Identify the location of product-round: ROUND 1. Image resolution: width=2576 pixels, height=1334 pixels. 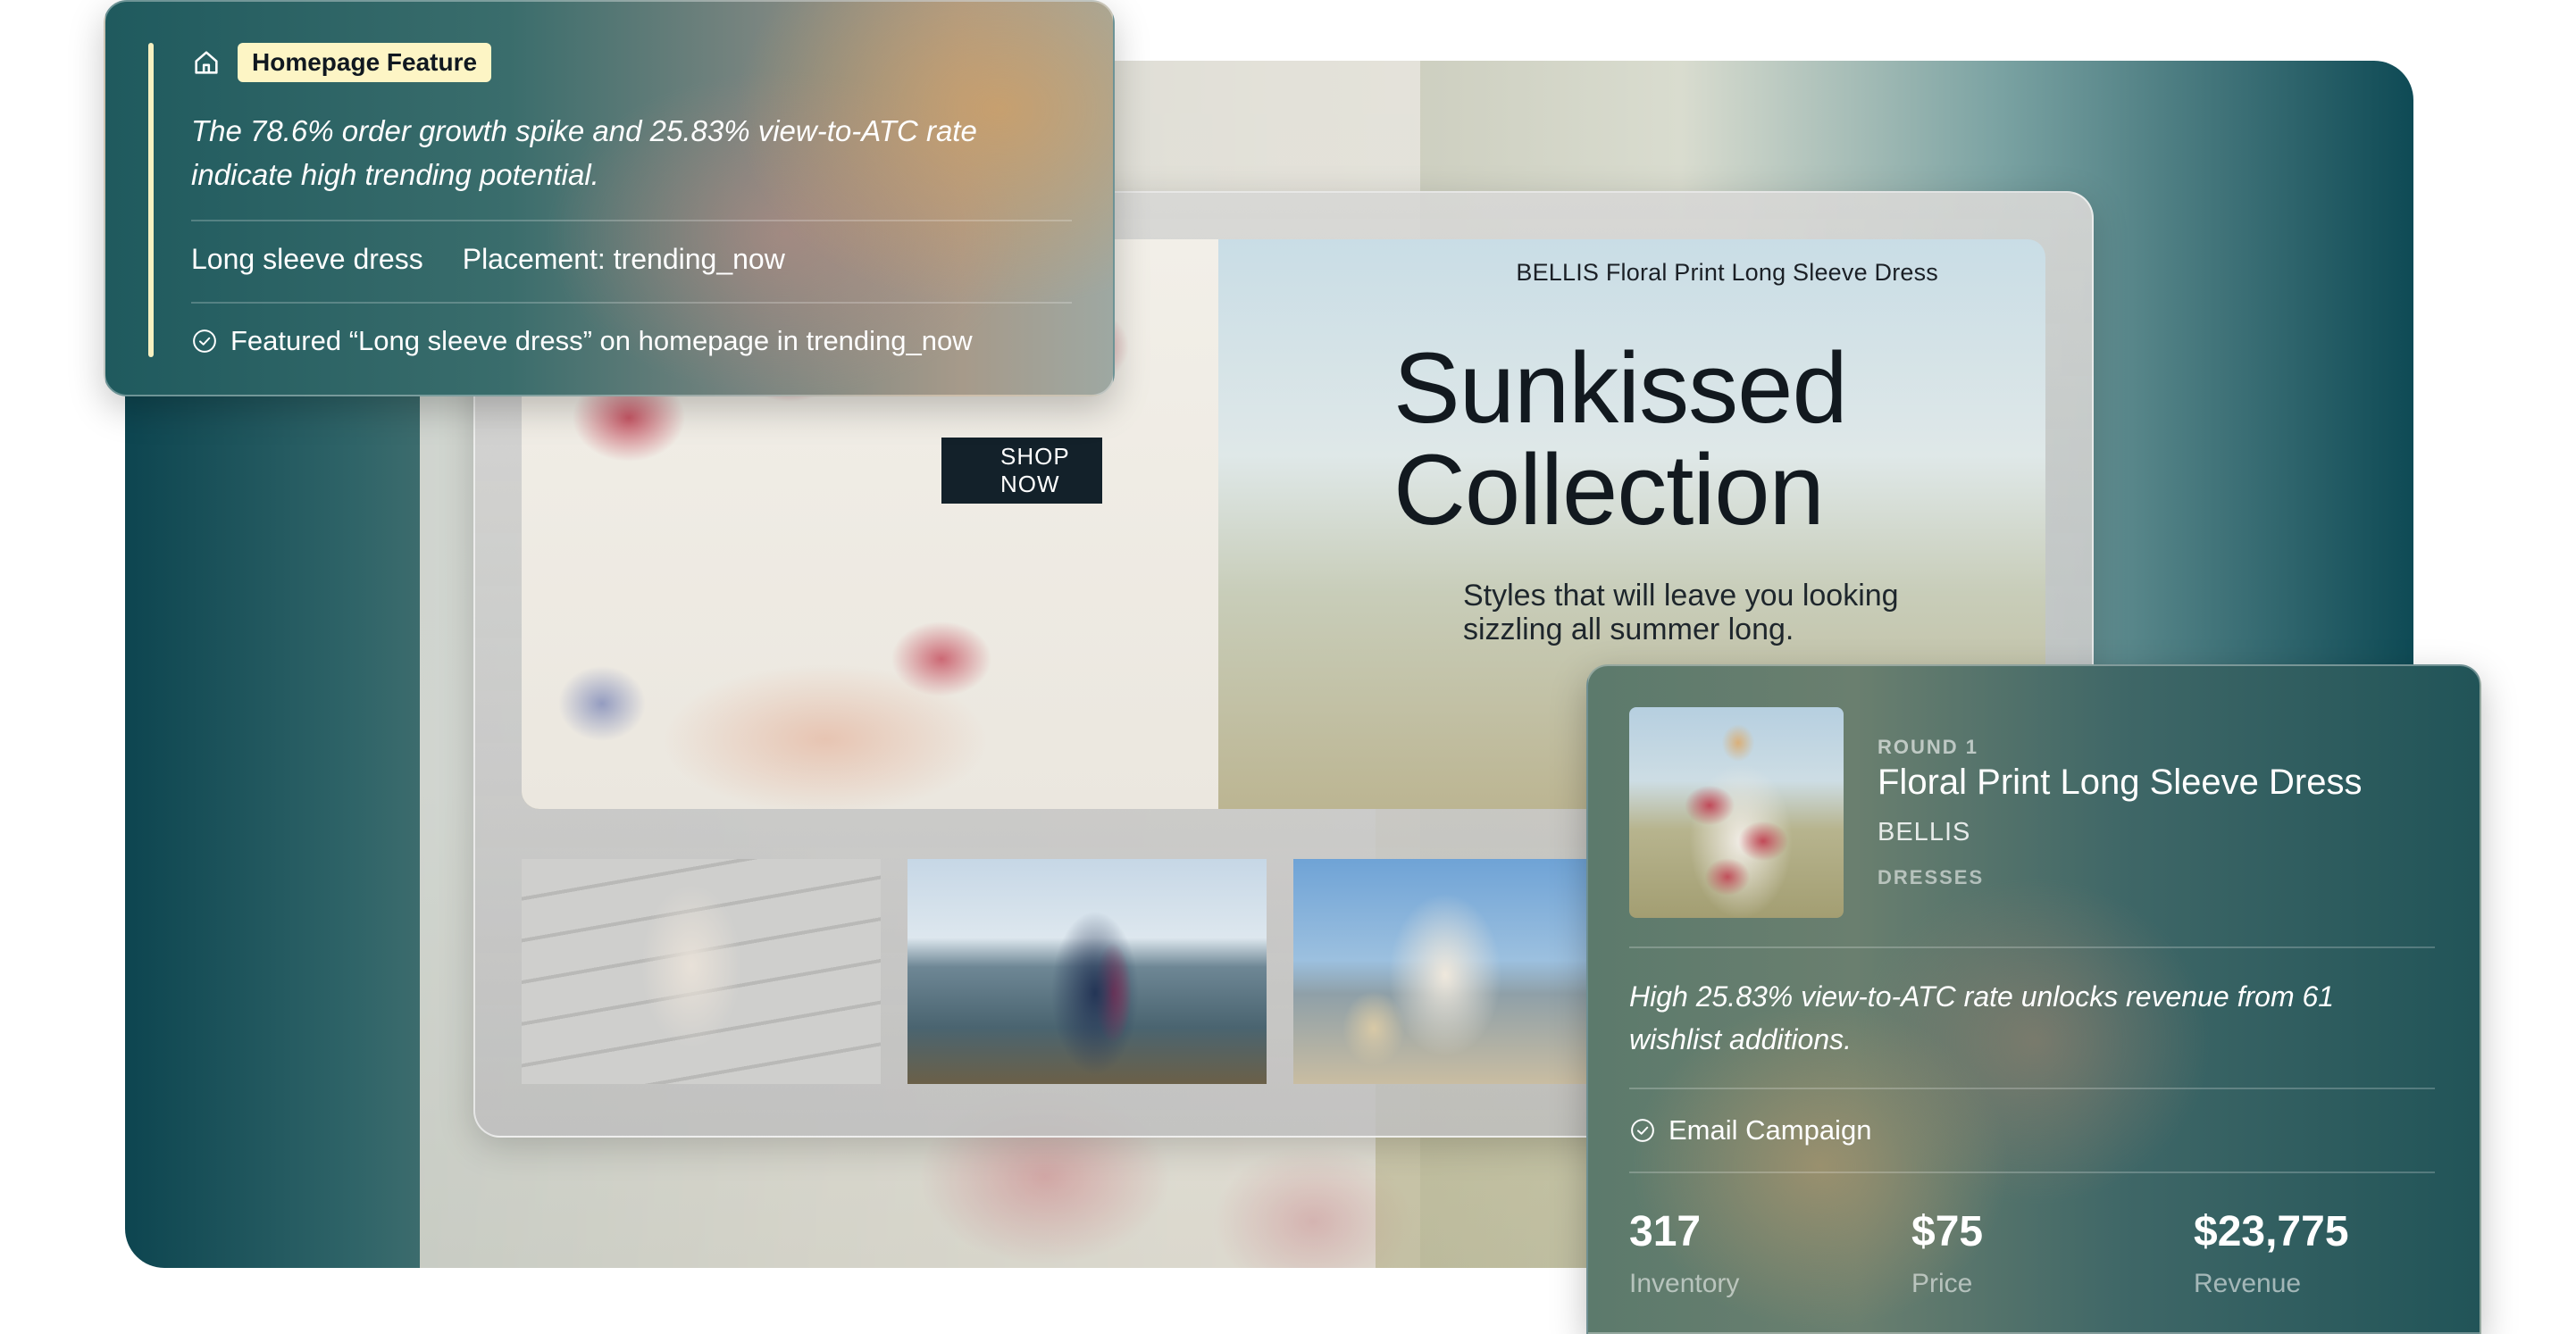
(1929, 747).